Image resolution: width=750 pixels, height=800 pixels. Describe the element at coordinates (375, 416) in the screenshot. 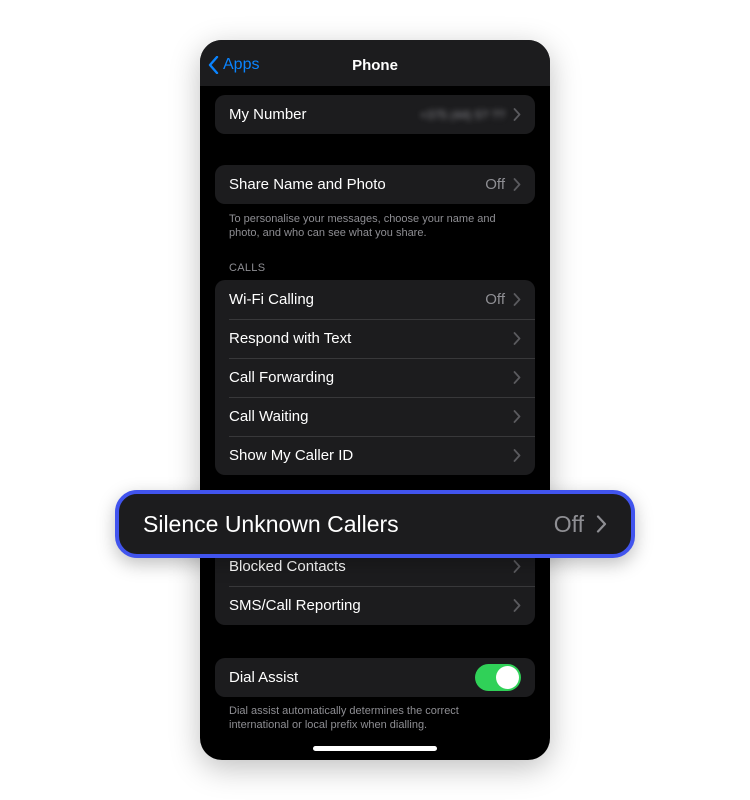

I see `call-waiting-row: Call Waiting` at that location.